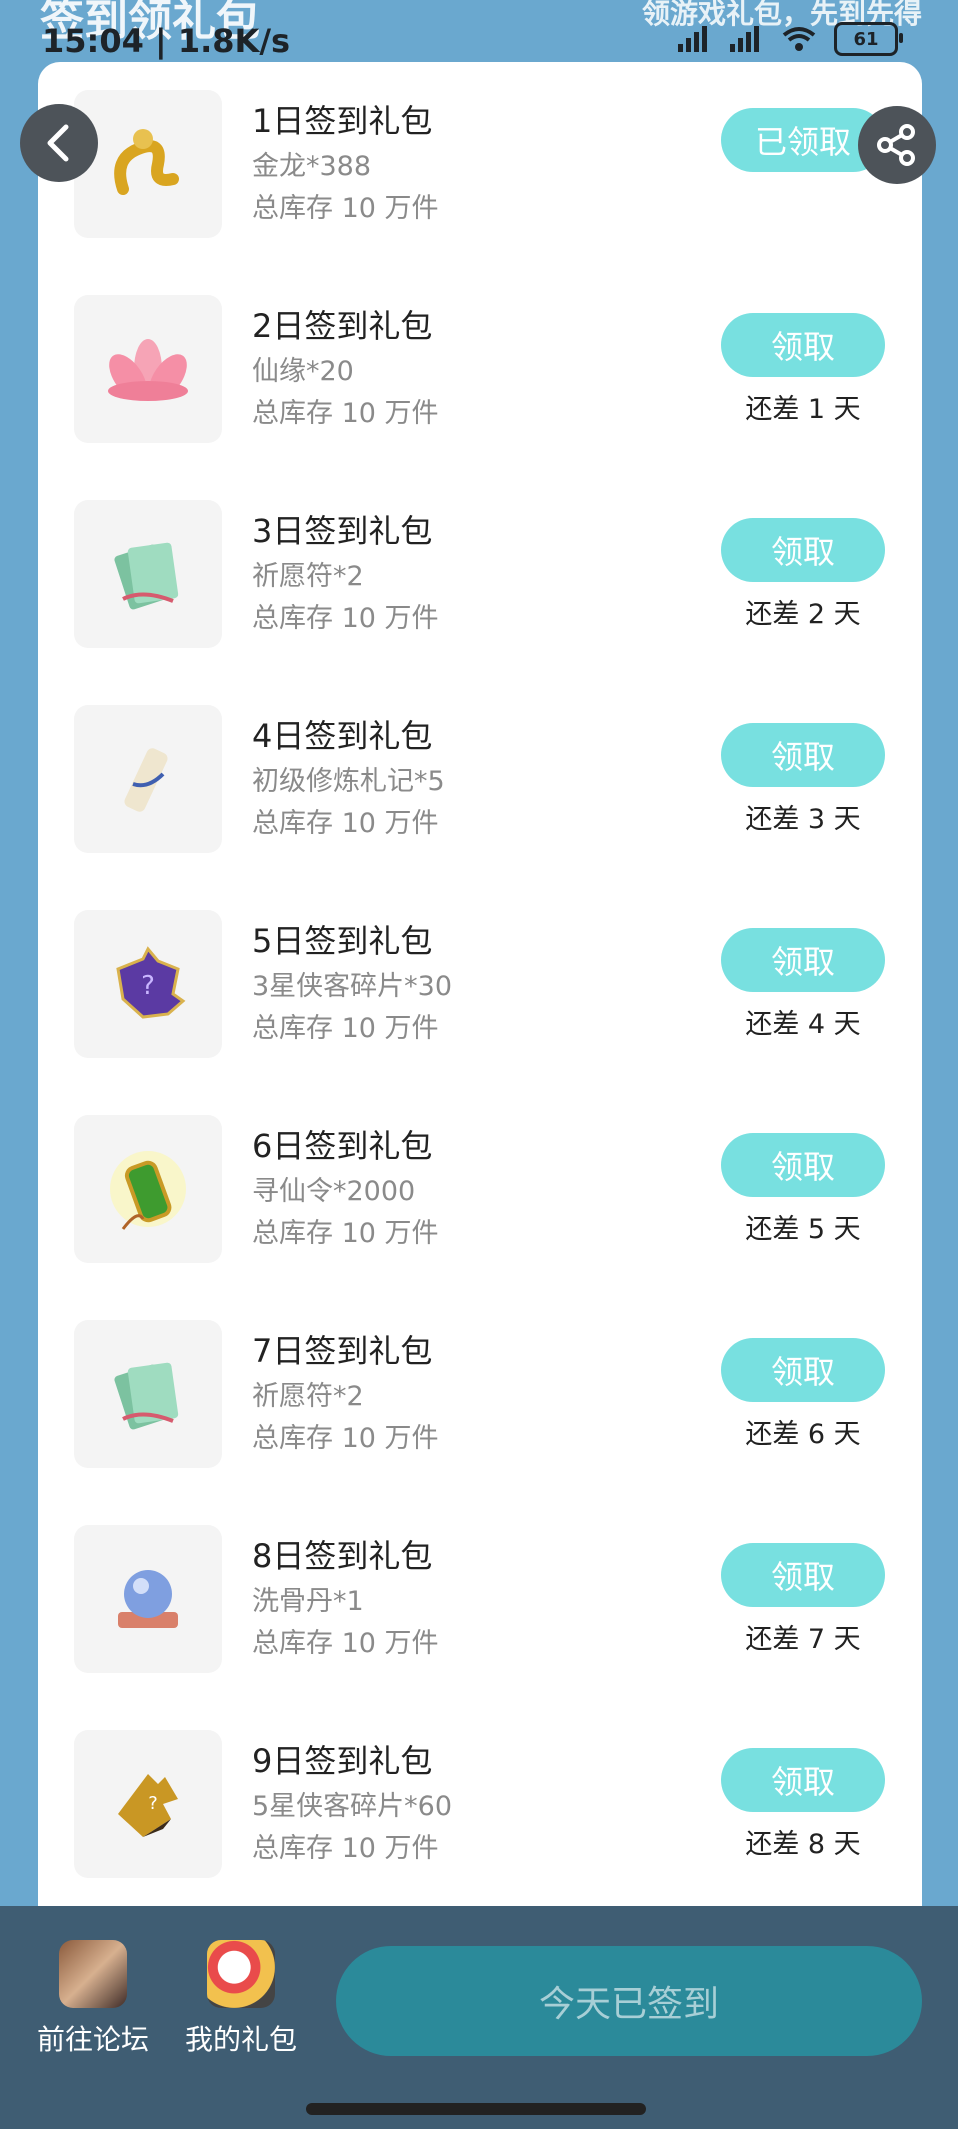 The width and height of the screenshot is (958, 2129). I want to click on gift-title: 5日签到礼包, so click(342, 941).